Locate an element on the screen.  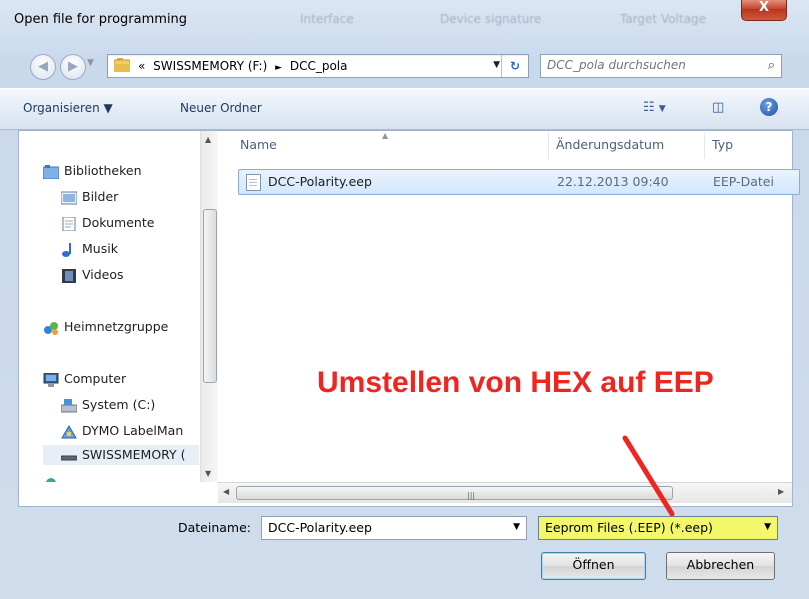
cancel-button: Abbrechen is located at coordinates (720, 566).